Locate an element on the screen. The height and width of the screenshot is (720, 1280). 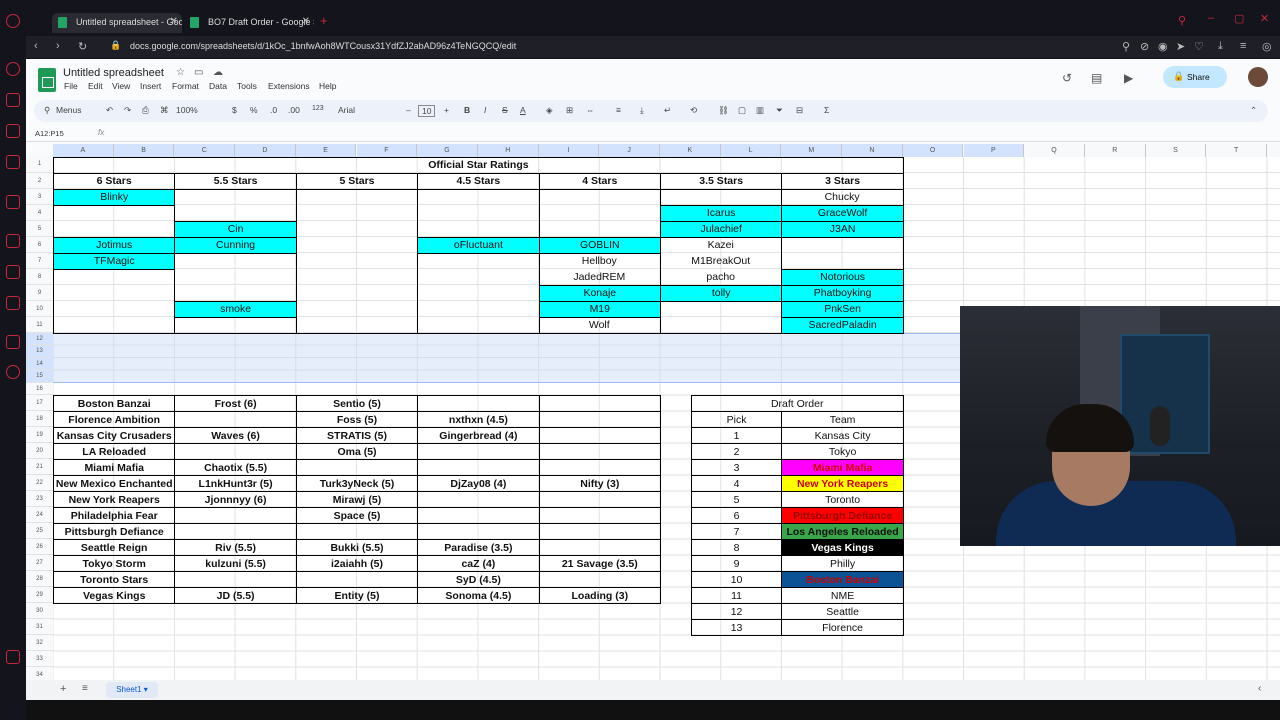
menu-extensions: Extensions is located at coordinates (289, 86).